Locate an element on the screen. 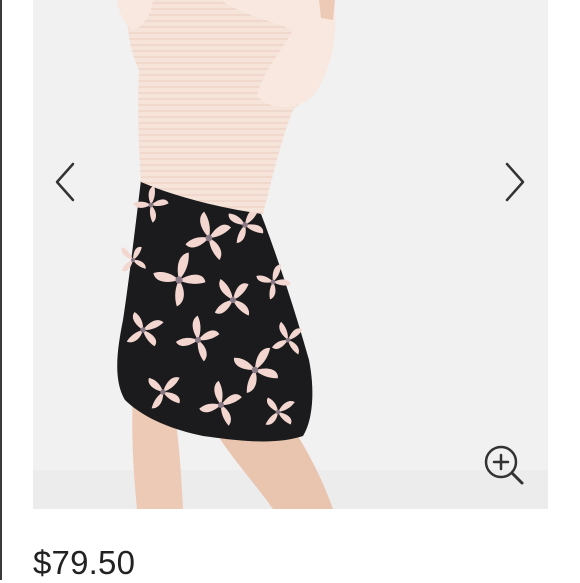 Image resolution: width=580 pixels, height=583 pixels. zoom-in-icon is located at coordinates (504, 465).